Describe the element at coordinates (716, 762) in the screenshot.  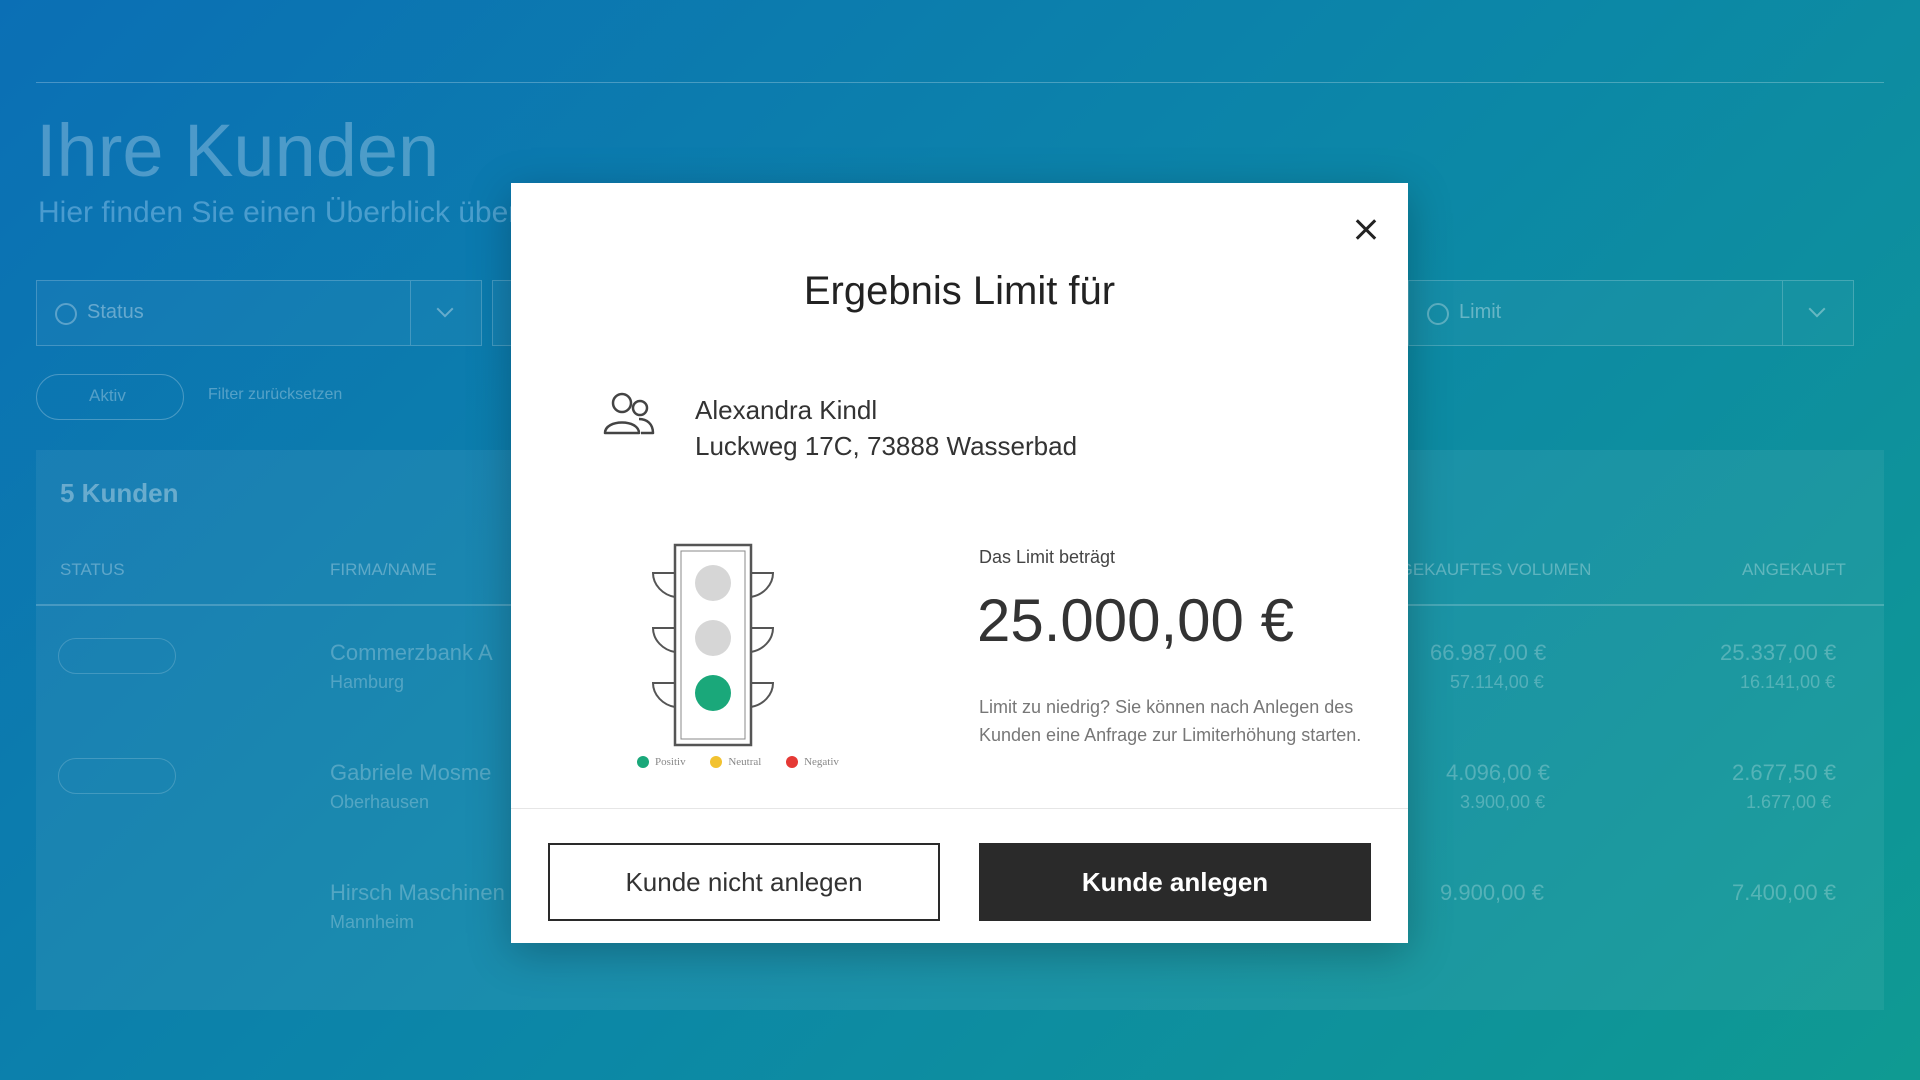
I see `legend-dot-neutral` at that location.